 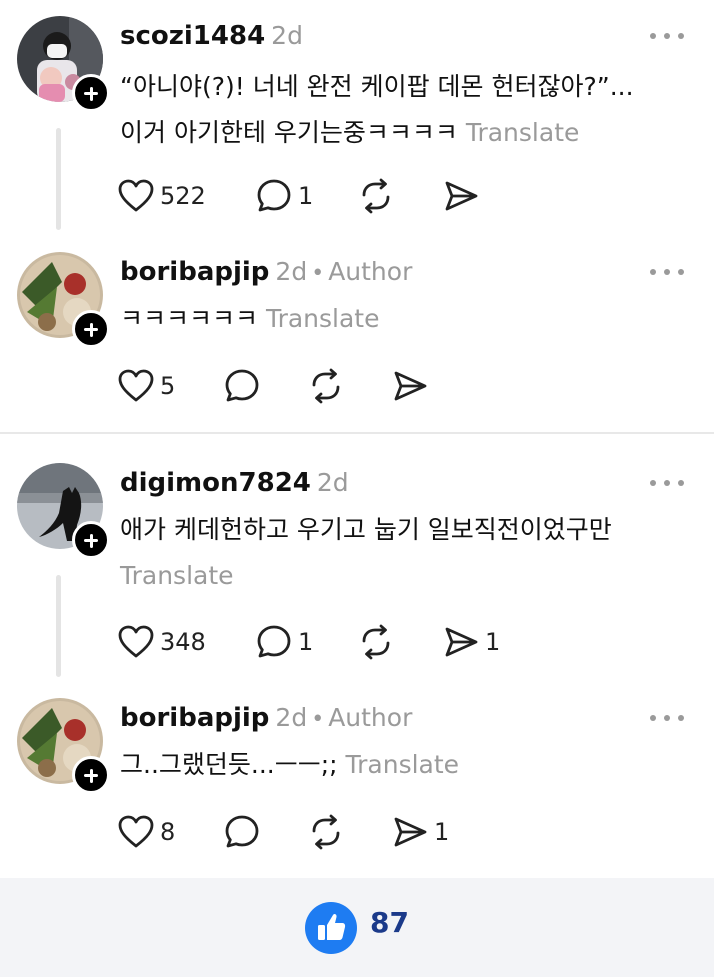 What do you see at coordinates (168, 832) in the screenshot?
I see `like-count: 8` at bounding box center [168, 832].